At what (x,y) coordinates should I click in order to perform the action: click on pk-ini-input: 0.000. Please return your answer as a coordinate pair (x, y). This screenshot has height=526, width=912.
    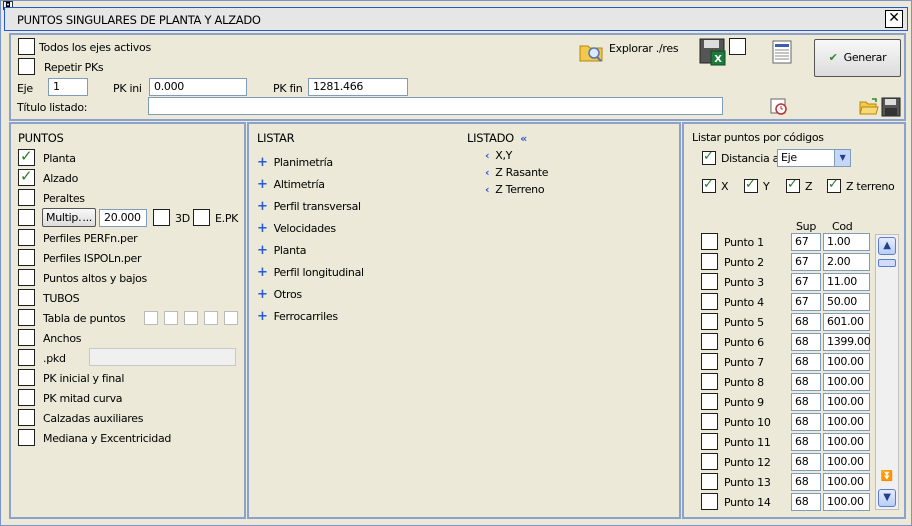
    Looking at the image, I should click on (198, 87).